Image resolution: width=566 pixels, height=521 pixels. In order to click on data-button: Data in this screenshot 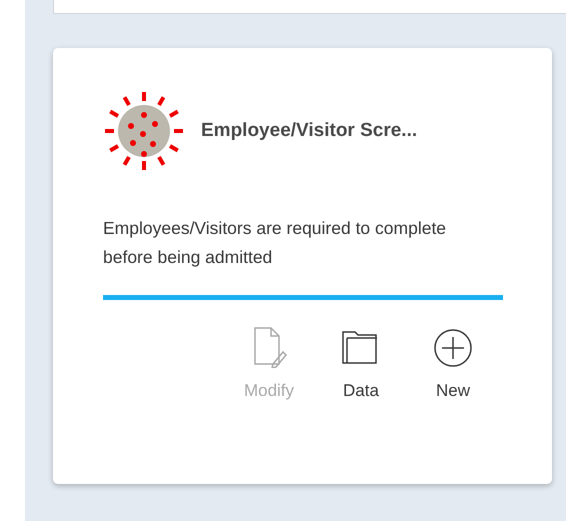, I will do `click(361, 364)`.